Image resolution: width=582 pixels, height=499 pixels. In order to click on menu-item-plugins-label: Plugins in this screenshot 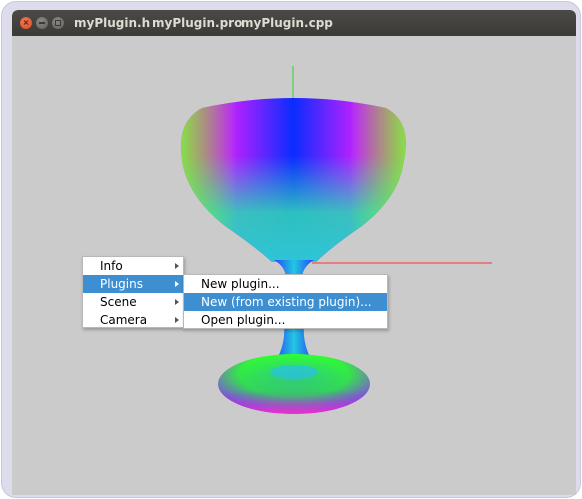, I will do `click(121, 284)`.